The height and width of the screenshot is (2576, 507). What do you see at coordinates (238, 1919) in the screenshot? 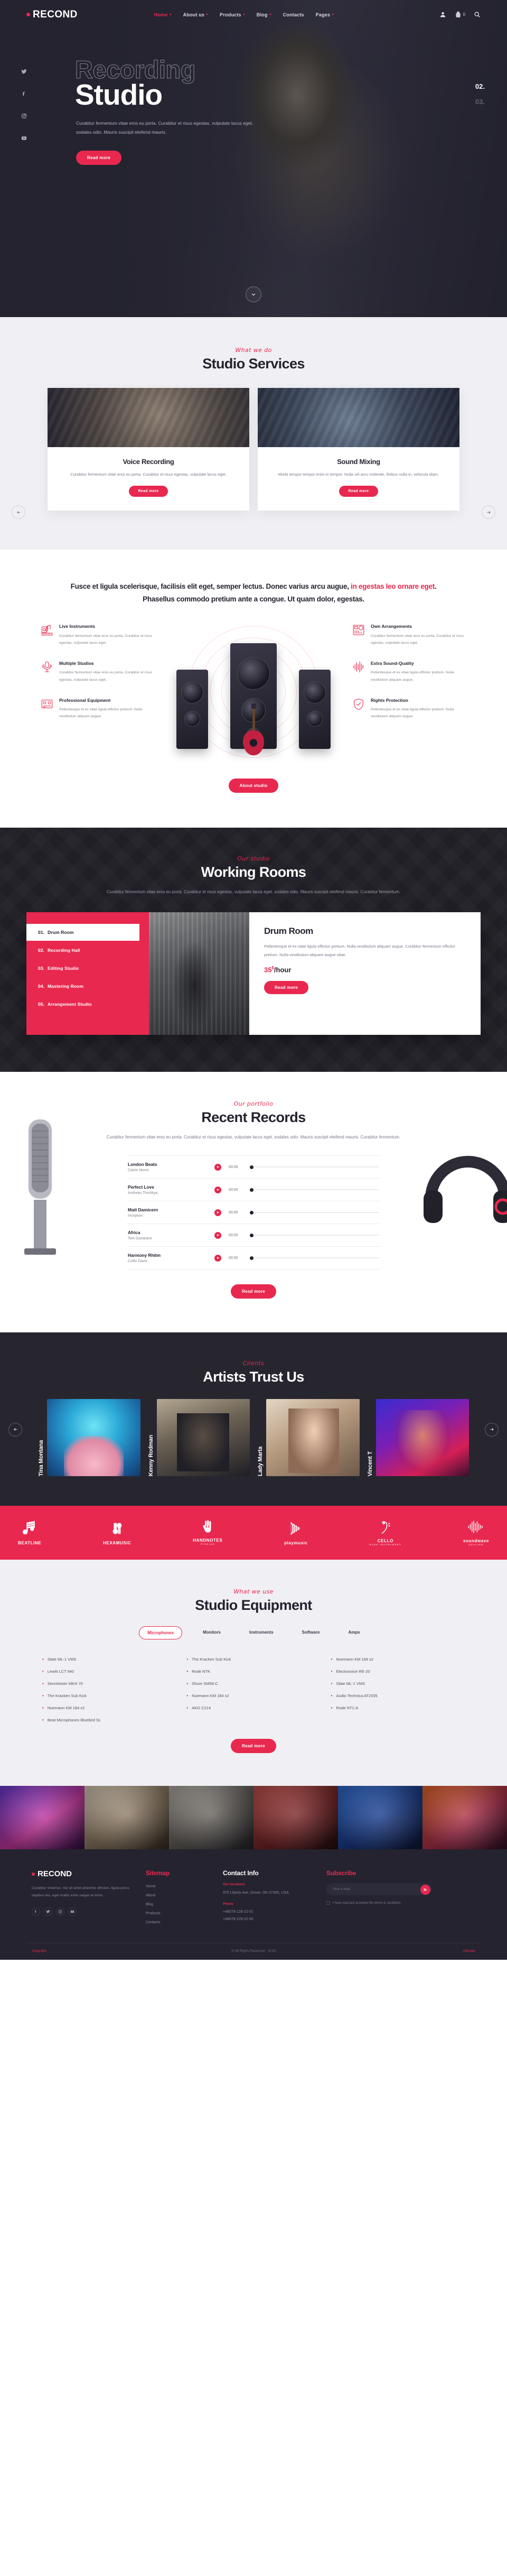
I see `footer-phone-2: +48078-128-22-50` at bounding box center [238, 1919].